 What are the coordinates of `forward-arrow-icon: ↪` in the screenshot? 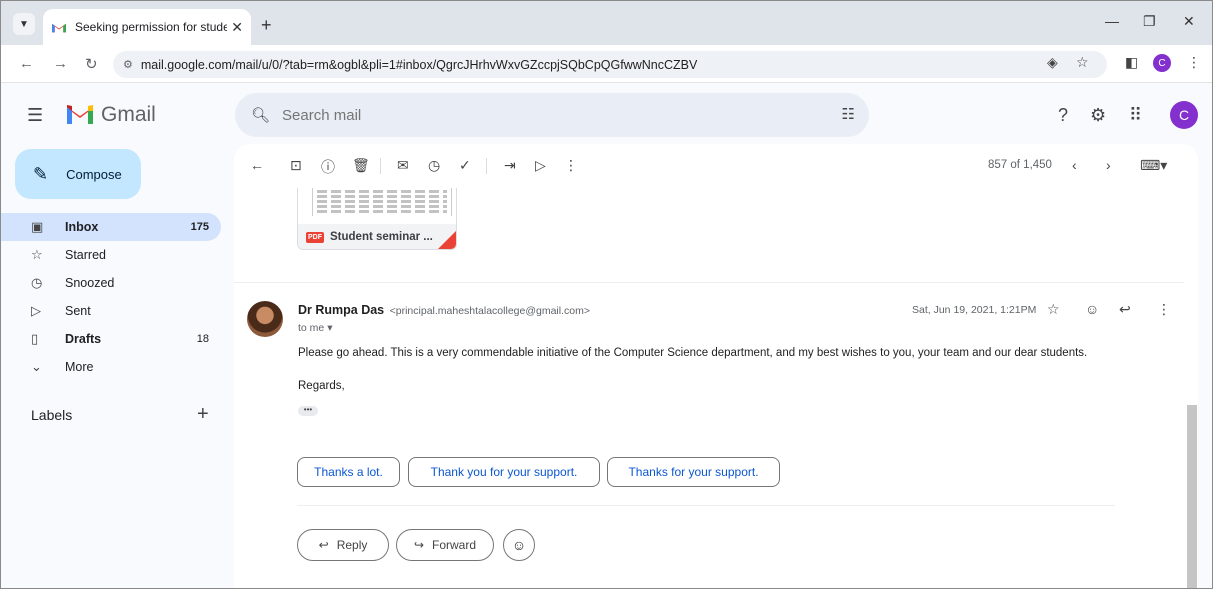 It's located at (419, 545).